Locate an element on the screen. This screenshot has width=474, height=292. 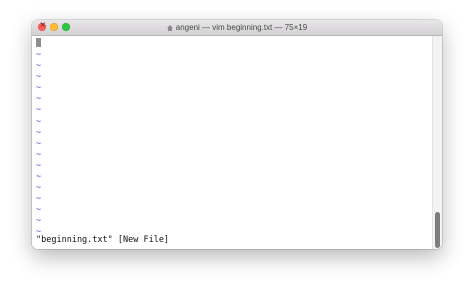
status-message: "beginning.txt" [New File] is located at coordinates (103, 240).